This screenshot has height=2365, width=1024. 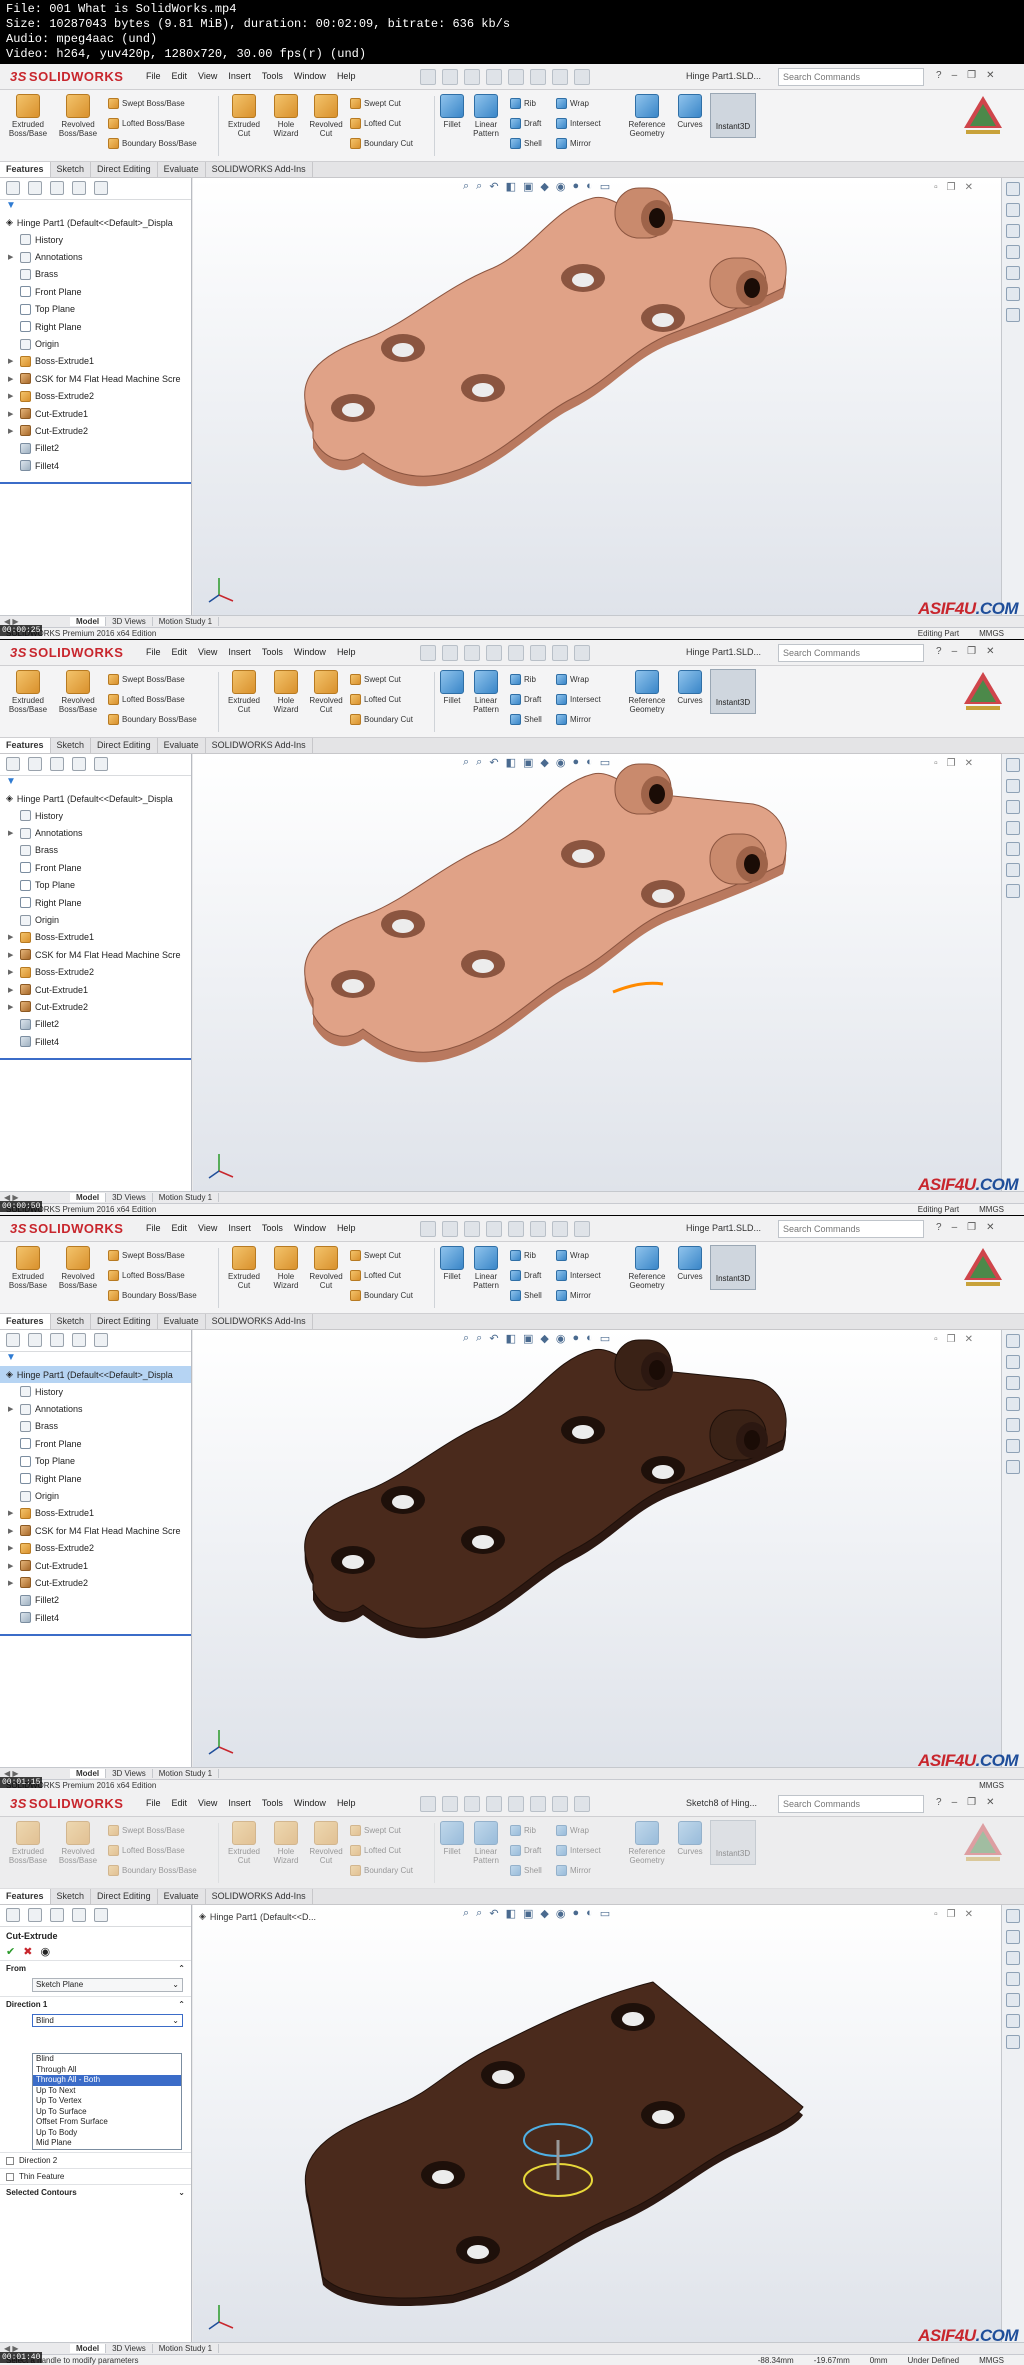 What do you see at coordinates (101, 764) in the screenshot?
I see `display-manager-icon` at bounding box center [101, 764].